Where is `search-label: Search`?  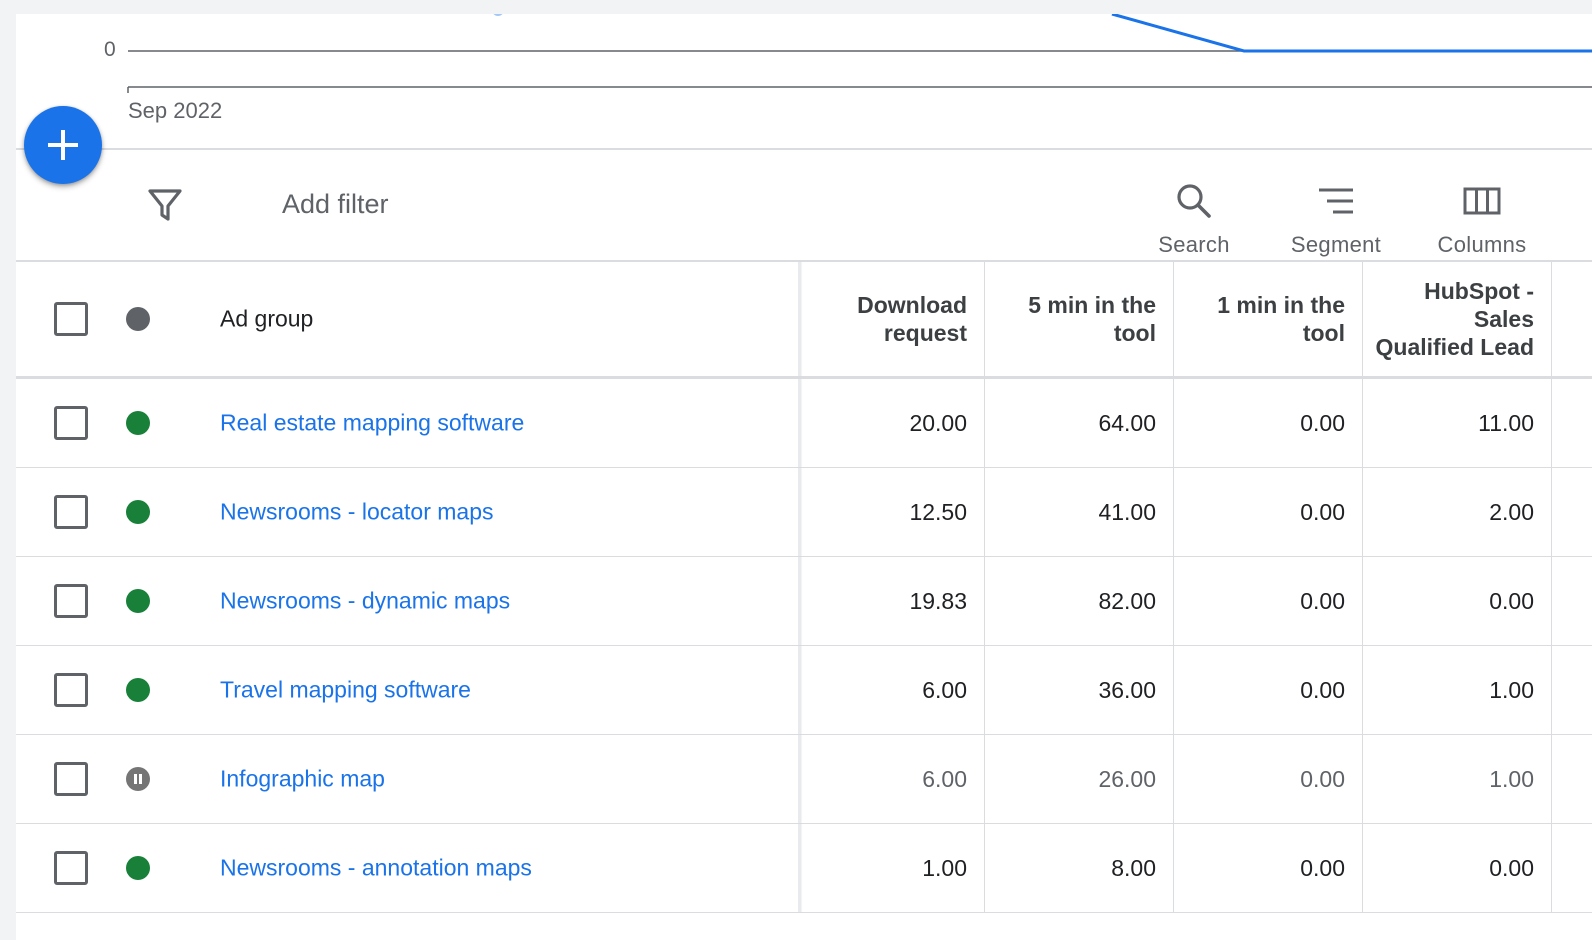
search-label: Search is located at coordinates (1194, 244).